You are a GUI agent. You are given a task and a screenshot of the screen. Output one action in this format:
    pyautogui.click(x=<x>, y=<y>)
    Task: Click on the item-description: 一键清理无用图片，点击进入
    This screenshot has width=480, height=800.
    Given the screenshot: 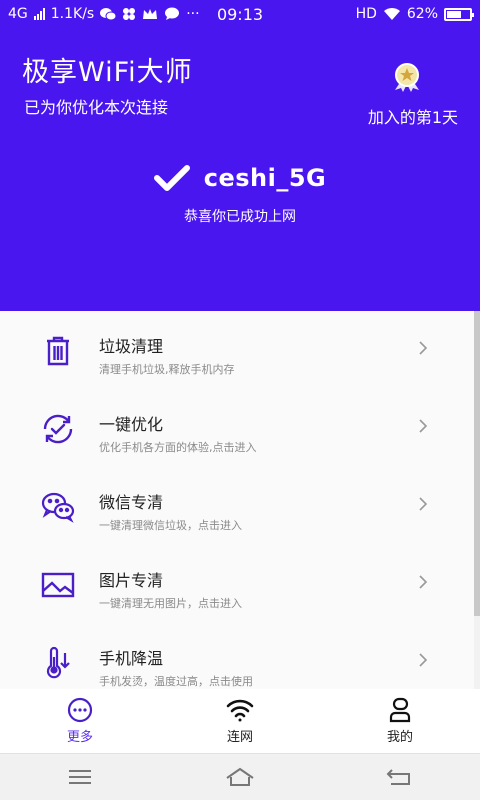 What is the action you would take?
    pyautogui.click(x=170, y=603)
    